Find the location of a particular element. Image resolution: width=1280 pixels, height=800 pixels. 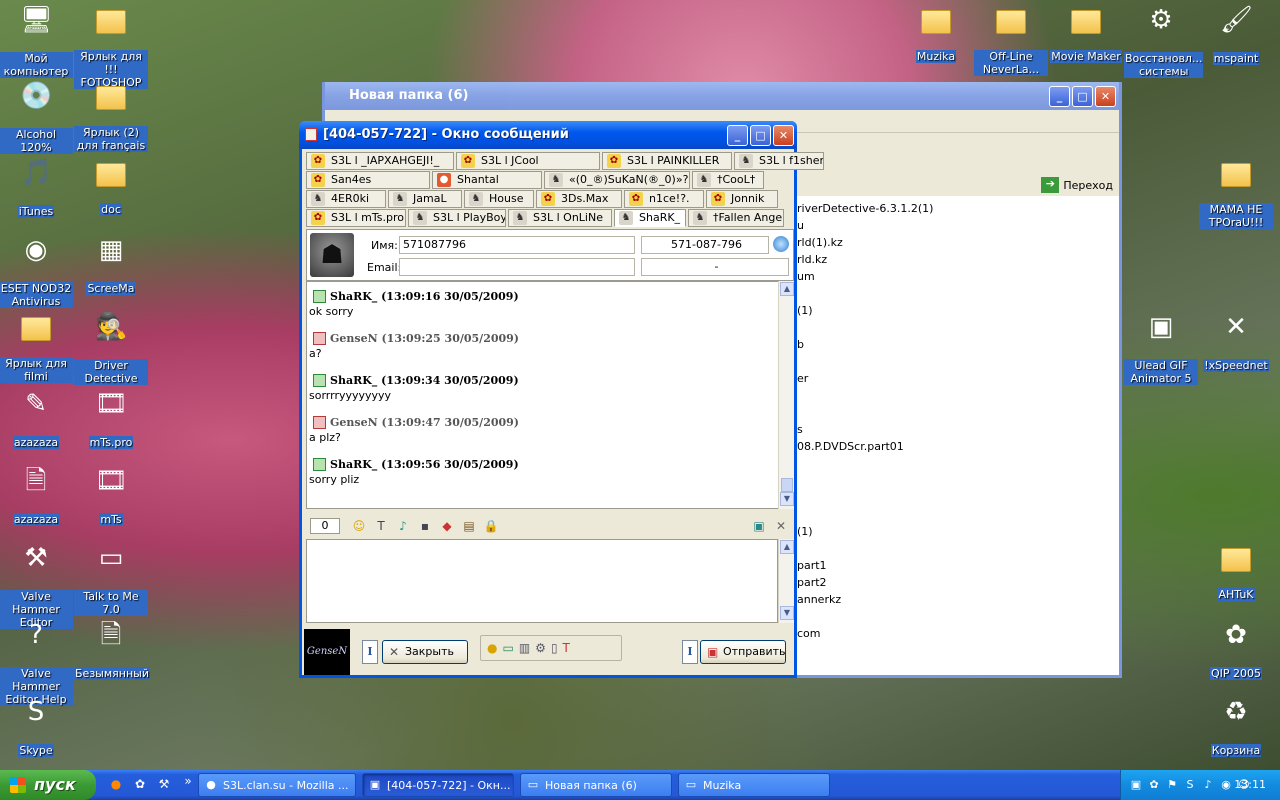

file-item: rld(1).kz is located at coordinates (820, 242).